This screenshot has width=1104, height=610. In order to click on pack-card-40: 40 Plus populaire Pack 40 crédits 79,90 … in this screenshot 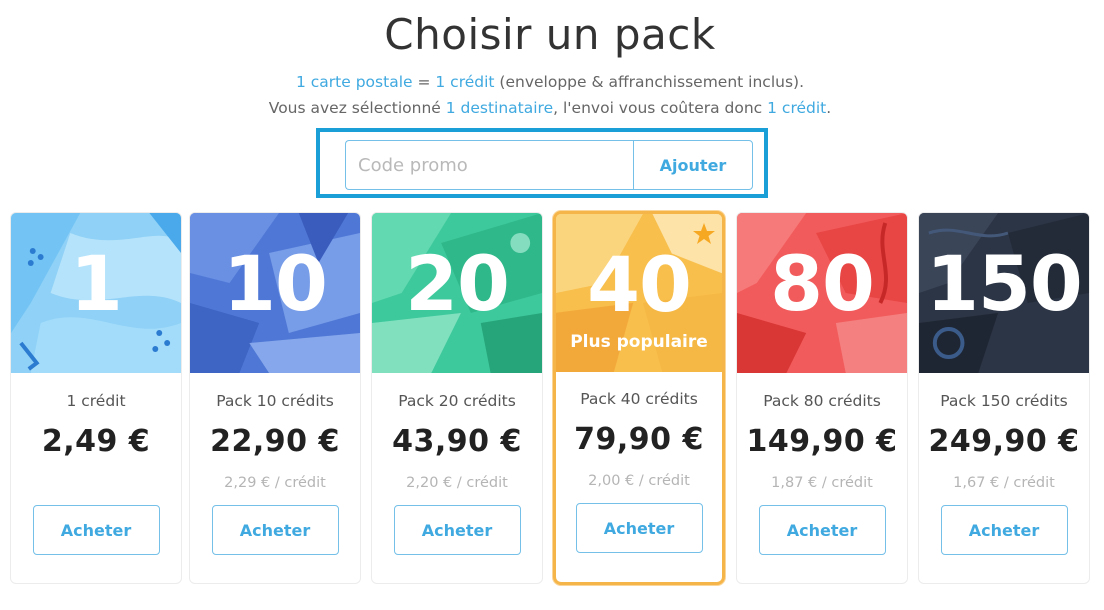, I will do `click(639, 398)`.